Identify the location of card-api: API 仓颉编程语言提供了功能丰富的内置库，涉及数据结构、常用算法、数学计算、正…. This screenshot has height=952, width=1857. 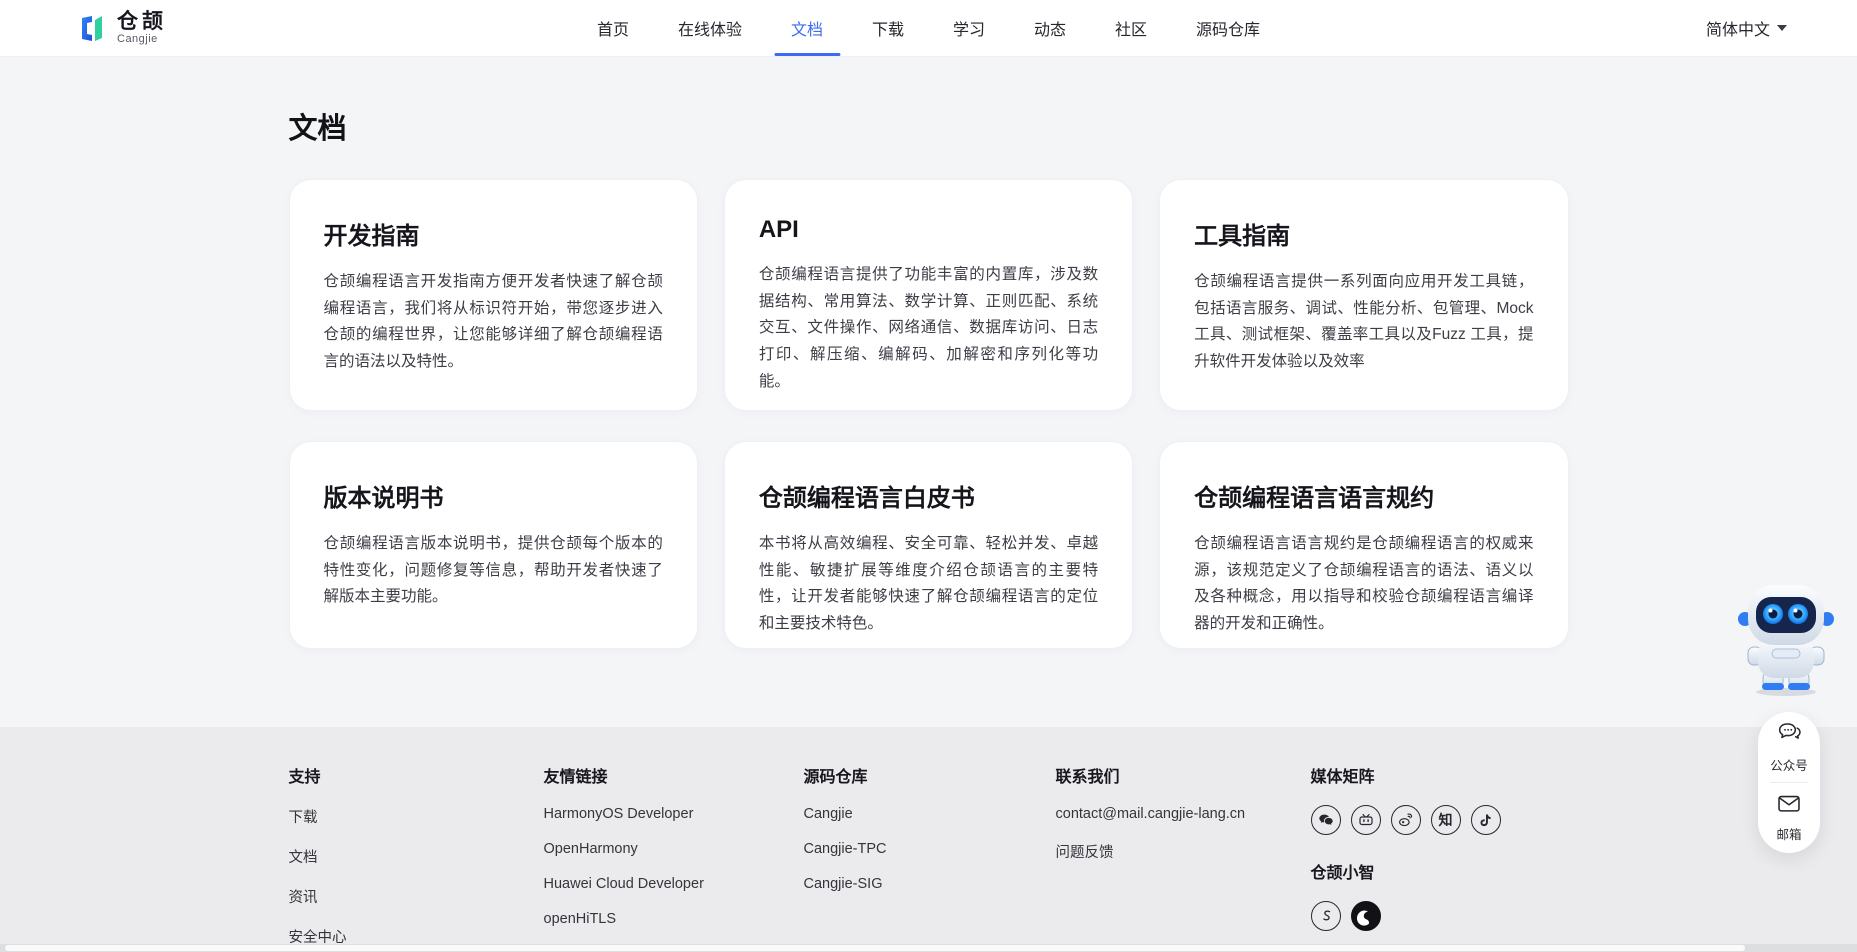
(928, 295).